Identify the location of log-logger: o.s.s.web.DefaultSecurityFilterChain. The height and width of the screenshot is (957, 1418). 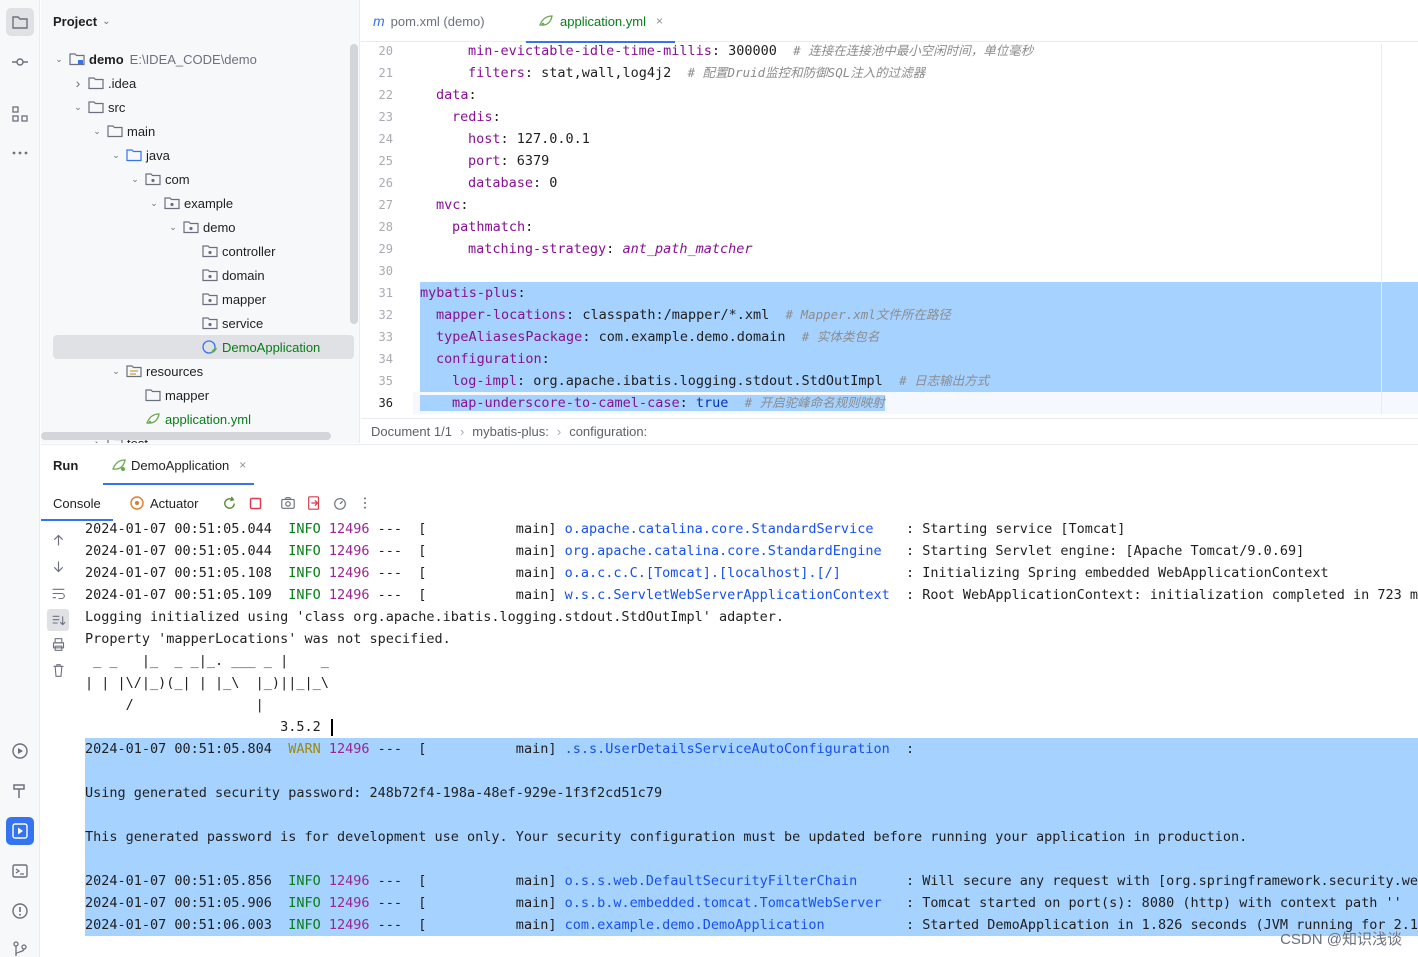
(731, 881).